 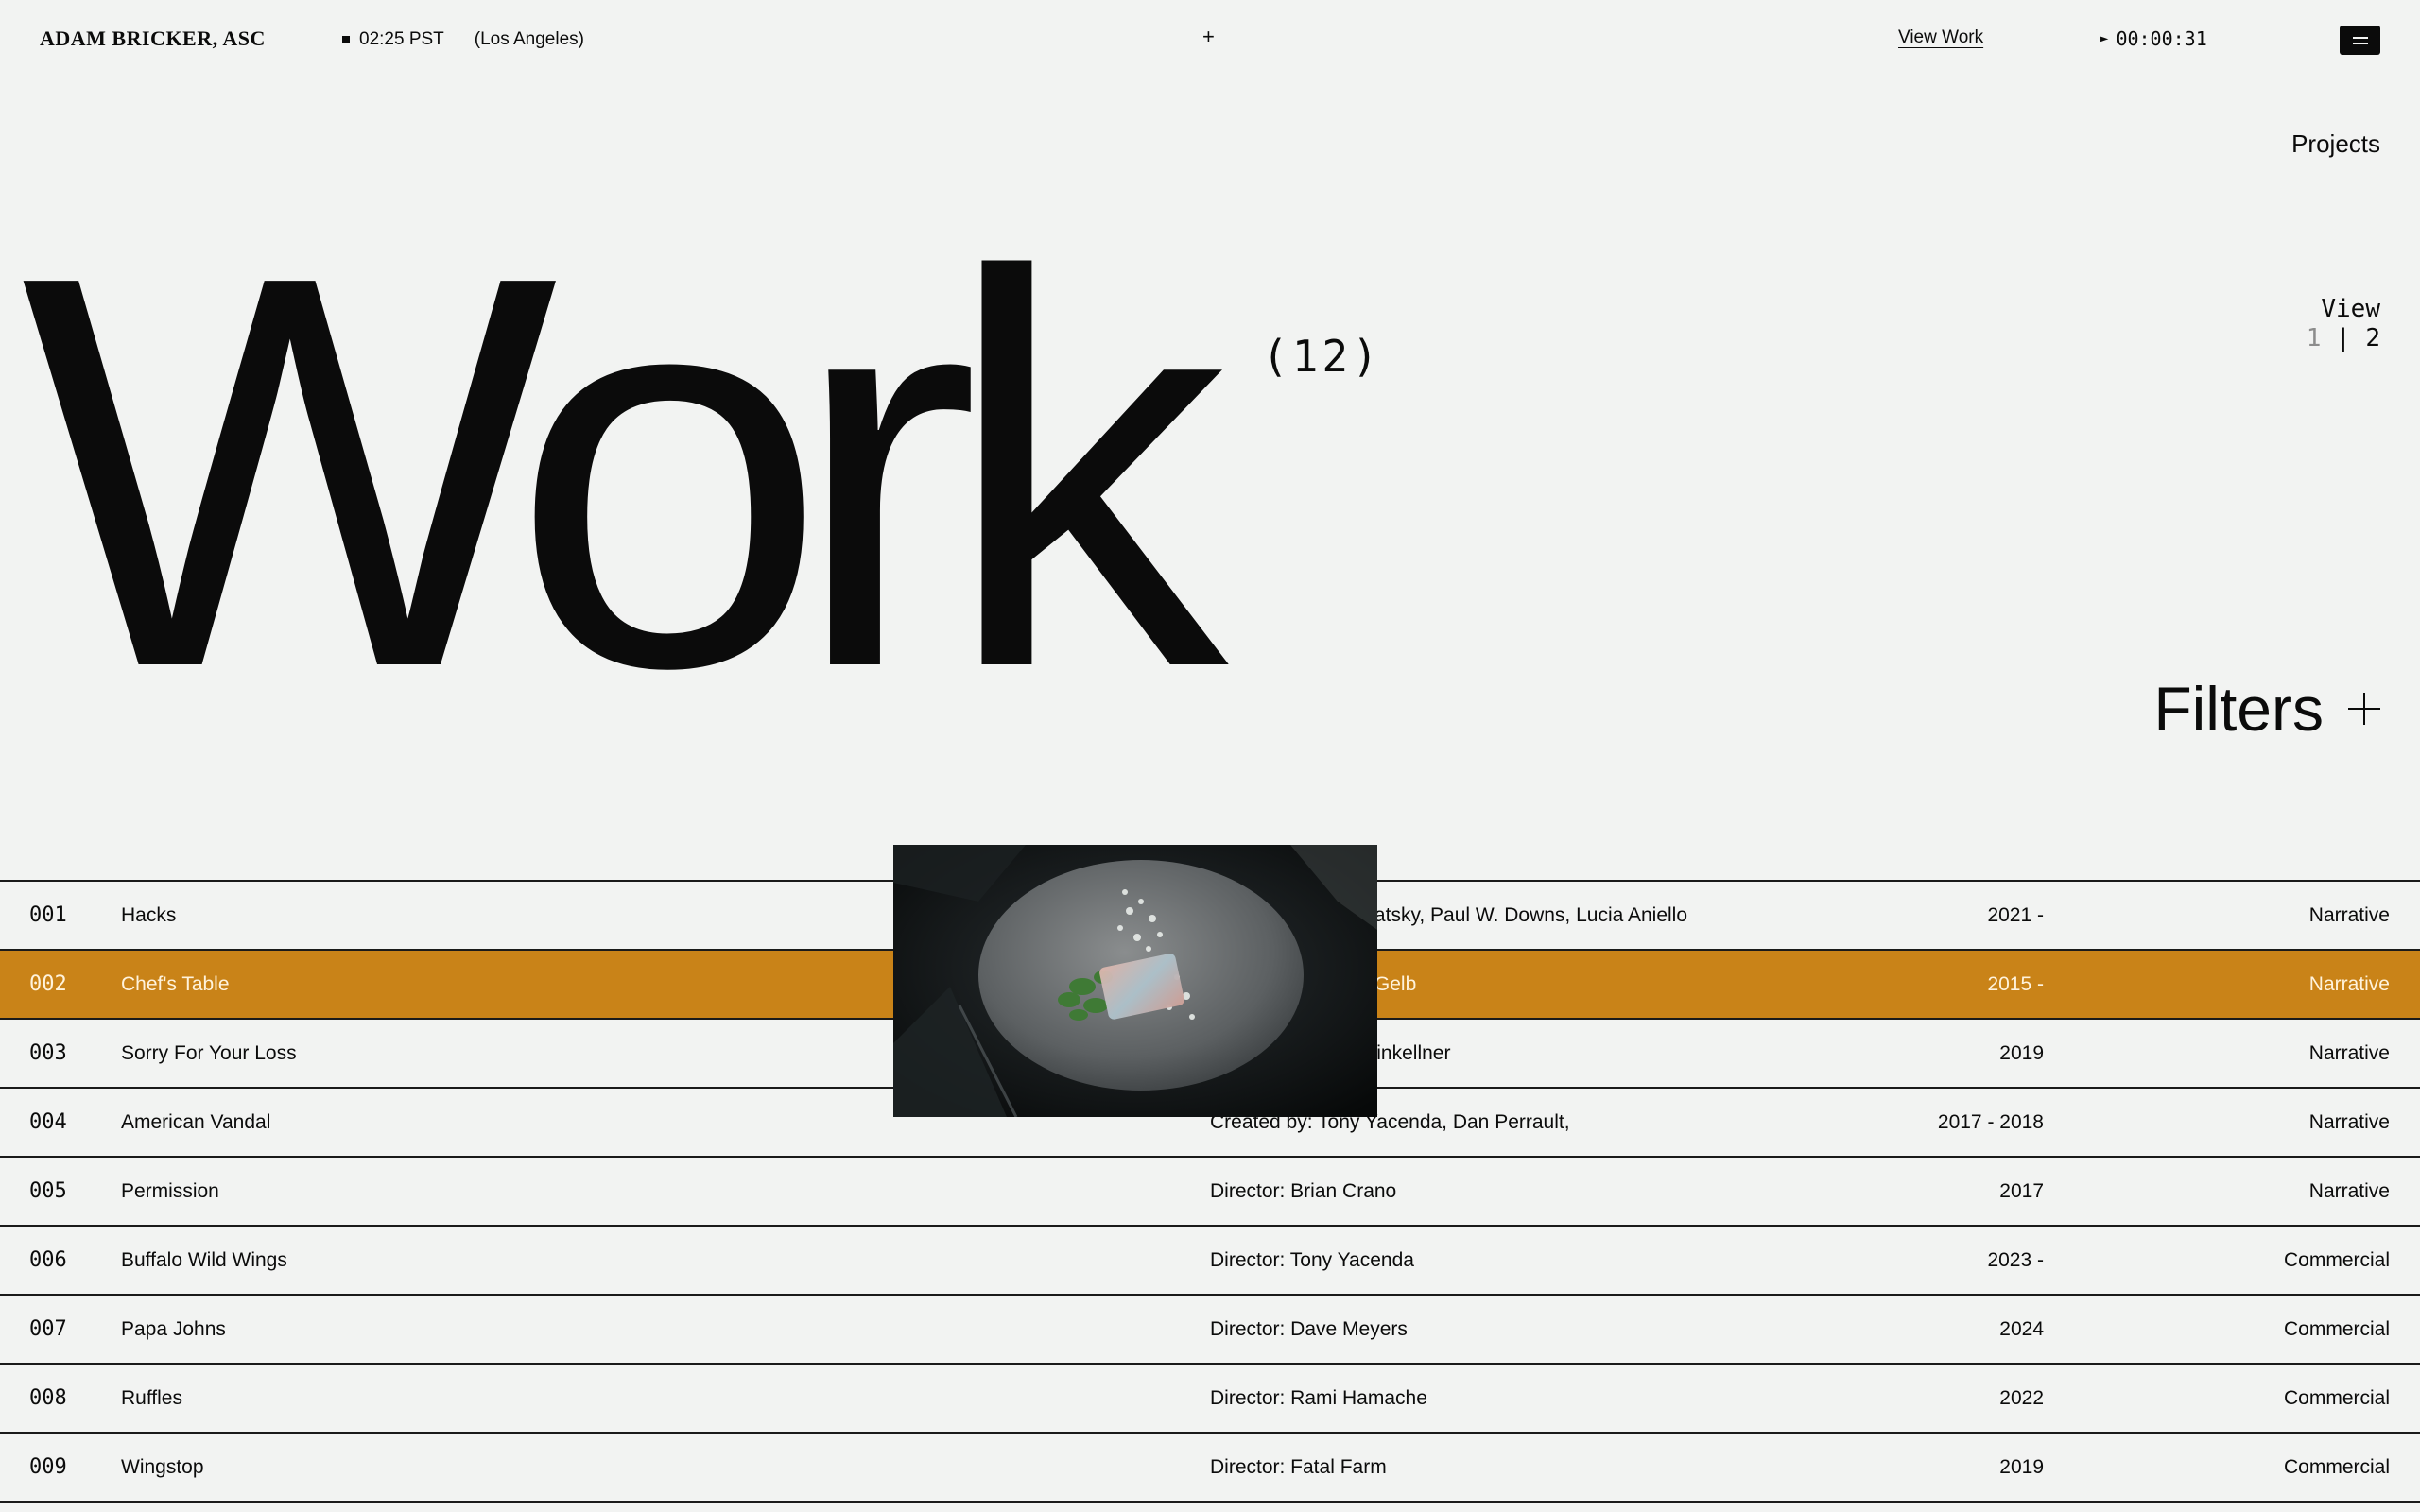 What do you see at coordinates (48, 1329) in the screenshot?
I see `row-number: 007` at bounding box center [48, 1329].